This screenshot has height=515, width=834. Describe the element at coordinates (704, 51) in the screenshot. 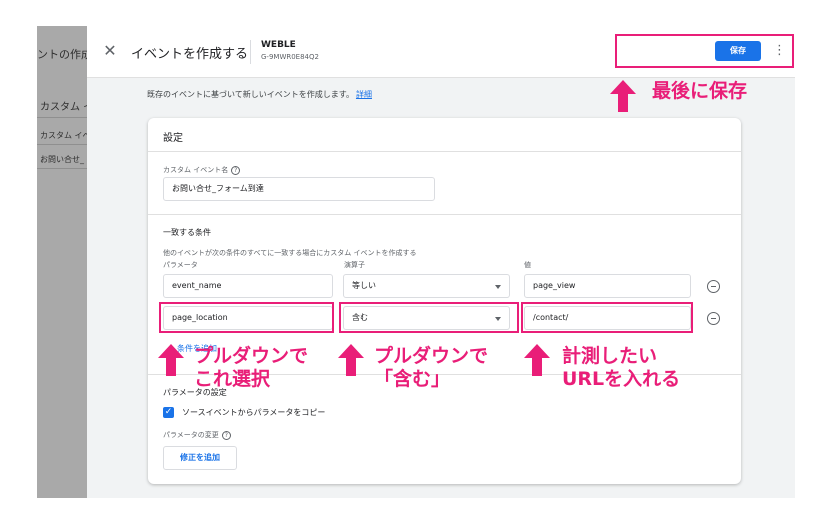

I see `annotation-save-box` at that location.